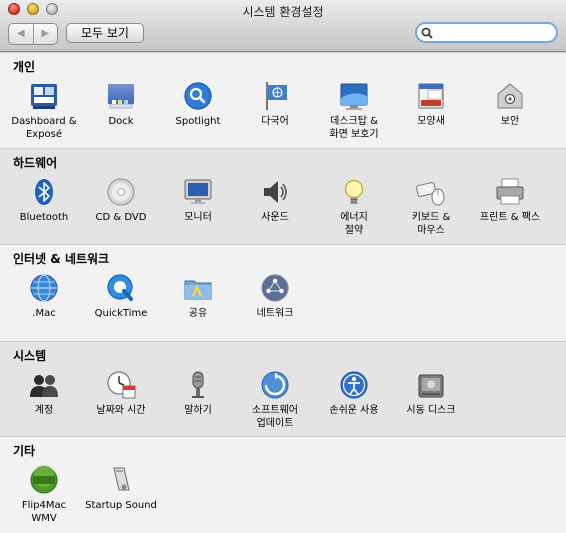  What do you see at coordinates (510, 217) in the screenshot?
I see `pref-pane-label: 프린트 & 팩스` at bounding box center [510, 217].